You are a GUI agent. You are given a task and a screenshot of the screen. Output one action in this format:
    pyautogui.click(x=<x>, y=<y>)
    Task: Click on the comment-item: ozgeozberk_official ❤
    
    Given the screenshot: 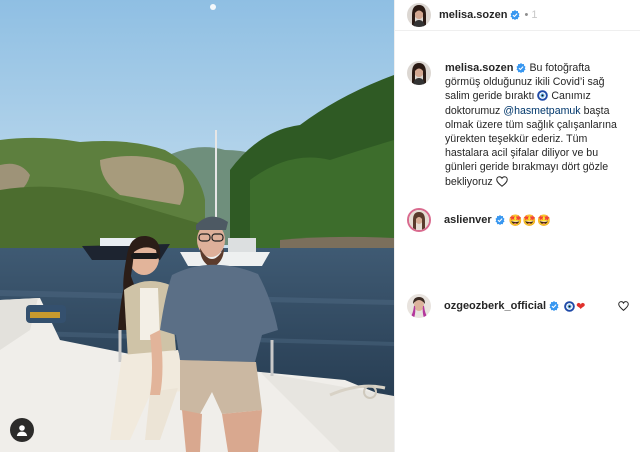 What is the action you would take?
    pyautogui.click(x=518, y=306)
    